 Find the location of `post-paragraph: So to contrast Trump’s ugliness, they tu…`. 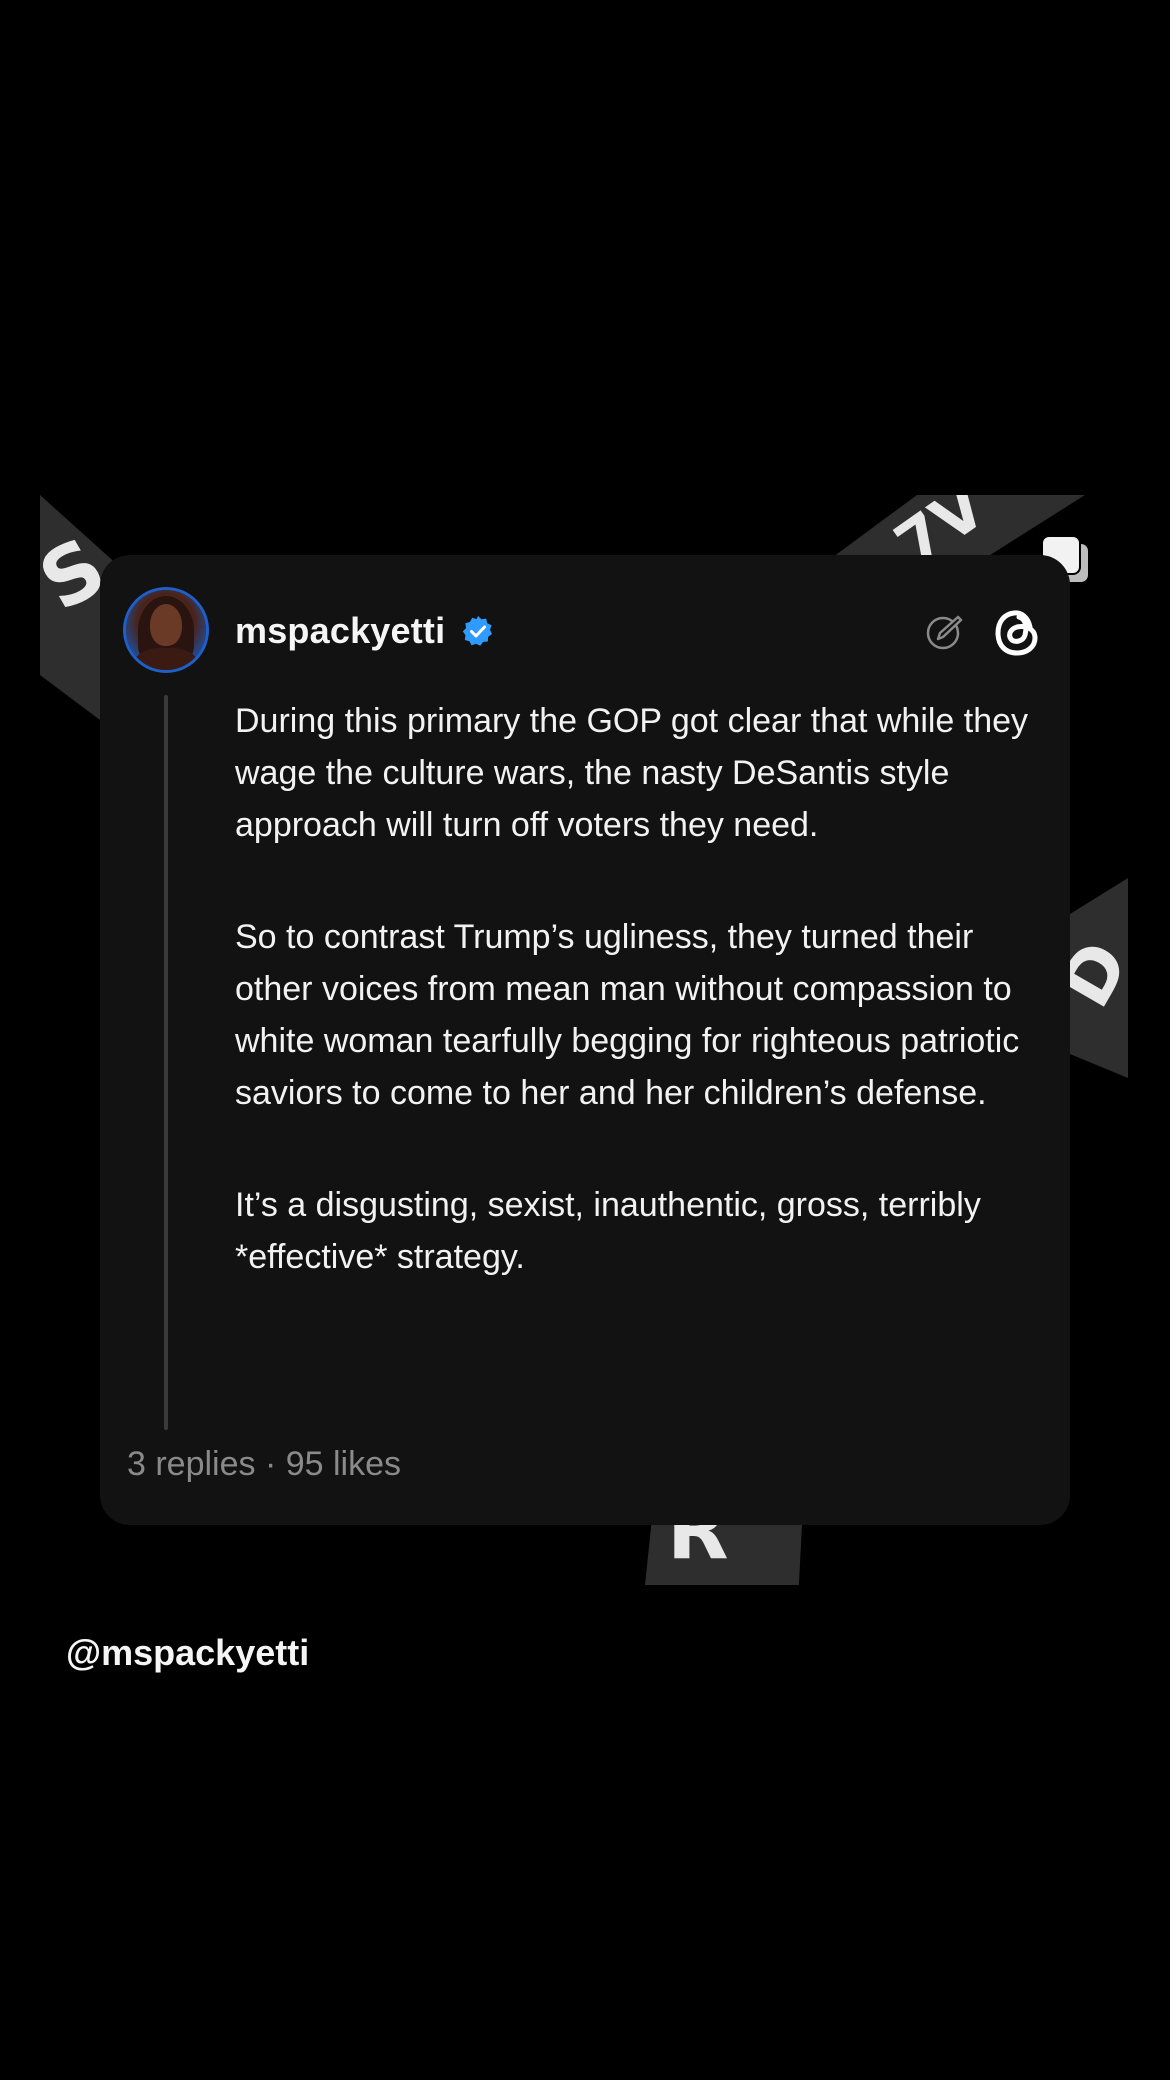

post-paragraph: So to contrast Trump’s ugliness, they tu… is located at coordinates (627, 1015).